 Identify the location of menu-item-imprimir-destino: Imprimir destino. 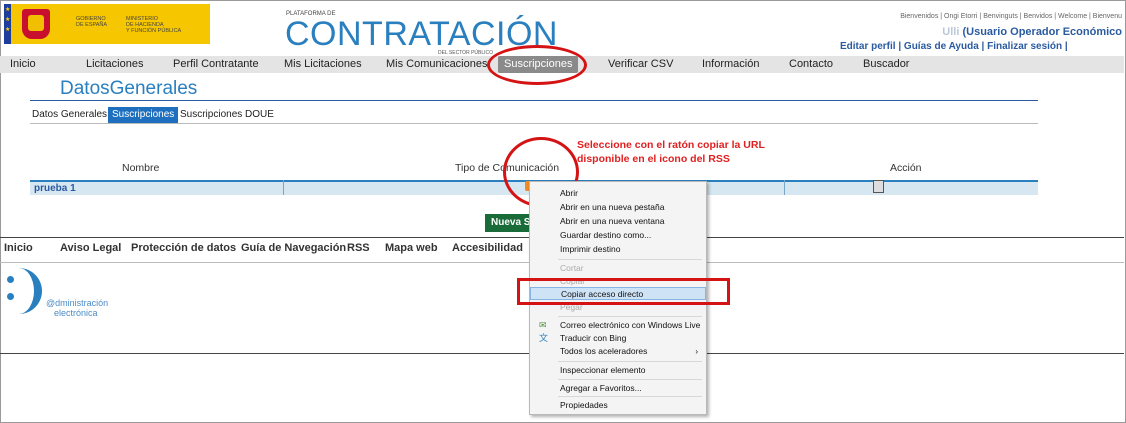
(618, 249).